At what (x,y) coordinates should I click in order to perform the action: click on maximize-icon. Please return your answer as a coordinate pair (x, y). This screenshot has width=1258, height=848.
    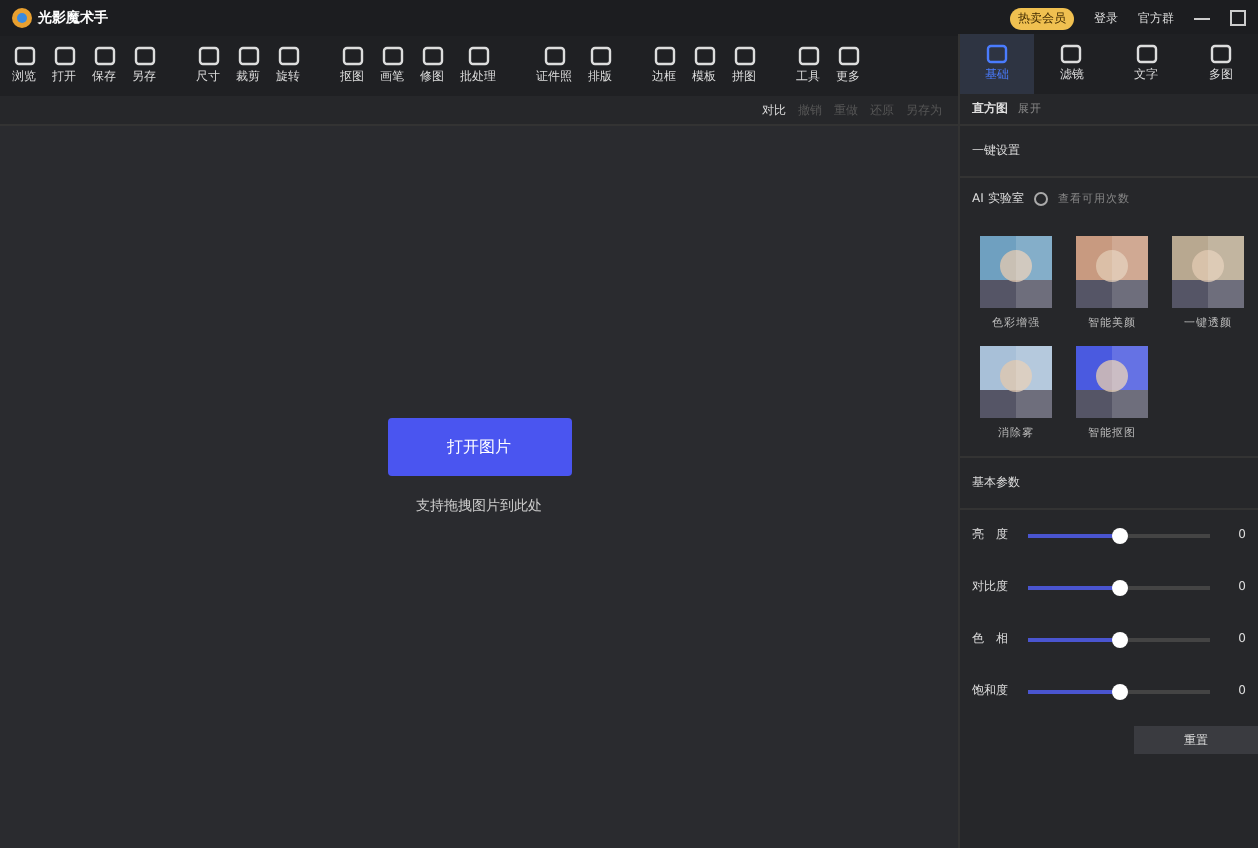
    Looking at the image, I should click on (1238, 18).